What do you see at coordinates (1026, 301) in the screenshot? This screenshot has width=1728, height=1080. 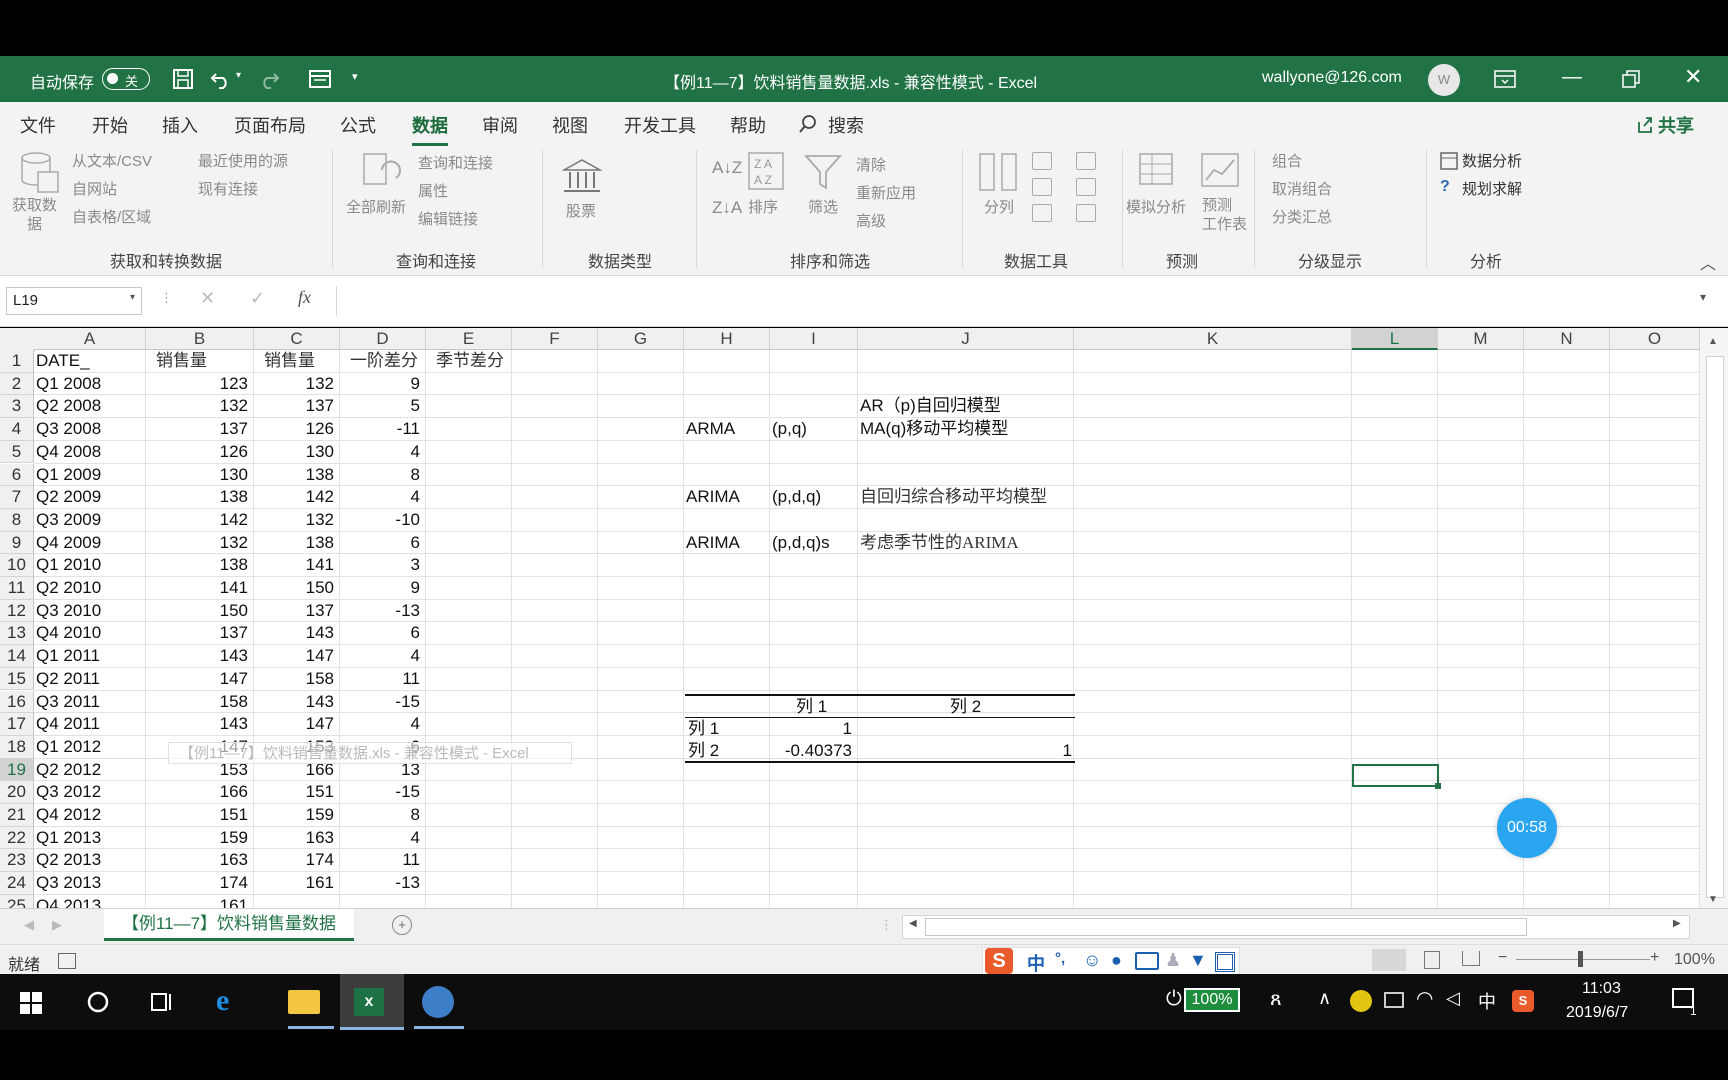 I see `formula-input` at bounding box center [1026, 301].